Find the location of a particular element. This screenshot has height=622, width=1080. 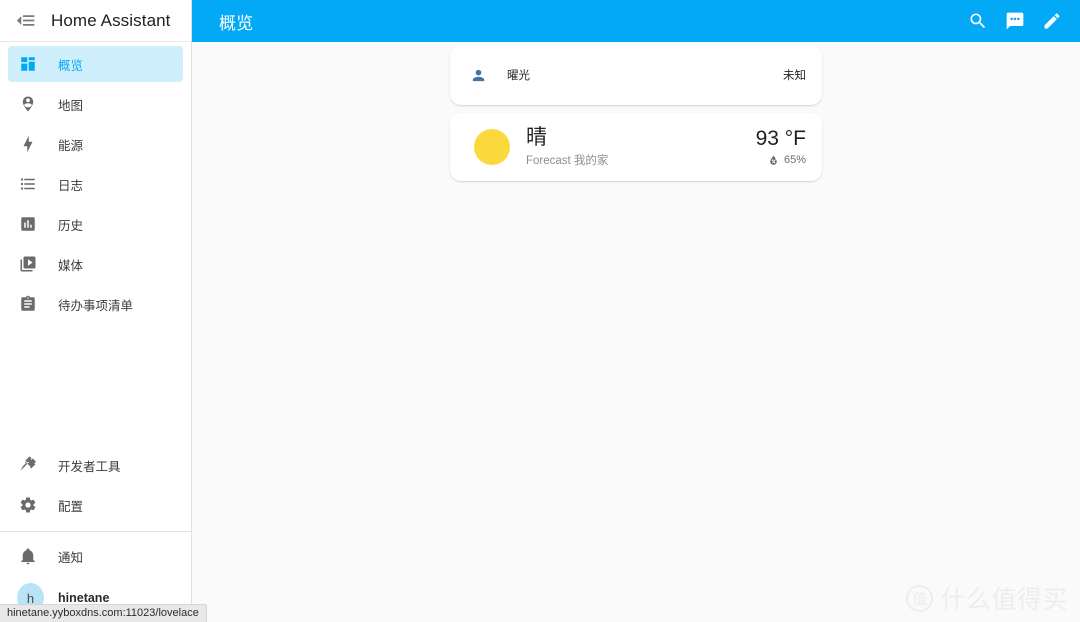

play-box-multiple-icon is located at coordinates (28, 264).